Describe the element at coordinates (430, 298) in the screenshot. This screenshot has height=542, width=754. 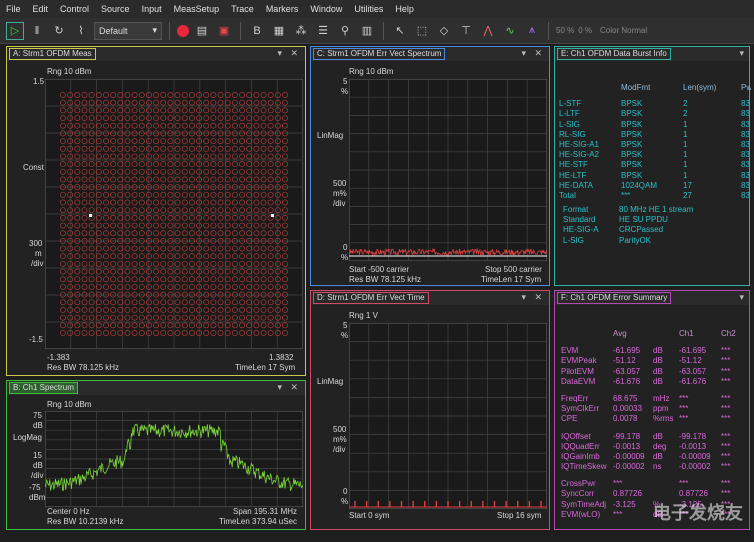
I see `panel-d-titlebar: D: Strm1 OFDM Err Vect Time ▾ ✕` at that location.